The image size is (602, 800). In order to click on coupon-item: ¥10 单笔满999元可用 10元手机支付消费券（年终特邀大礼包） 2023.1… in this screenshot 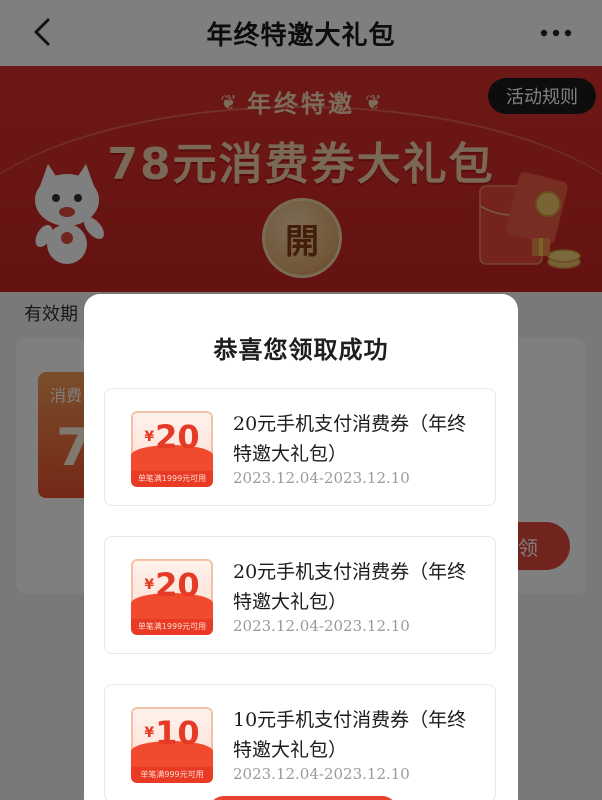, I will do `click(300, 742)`.